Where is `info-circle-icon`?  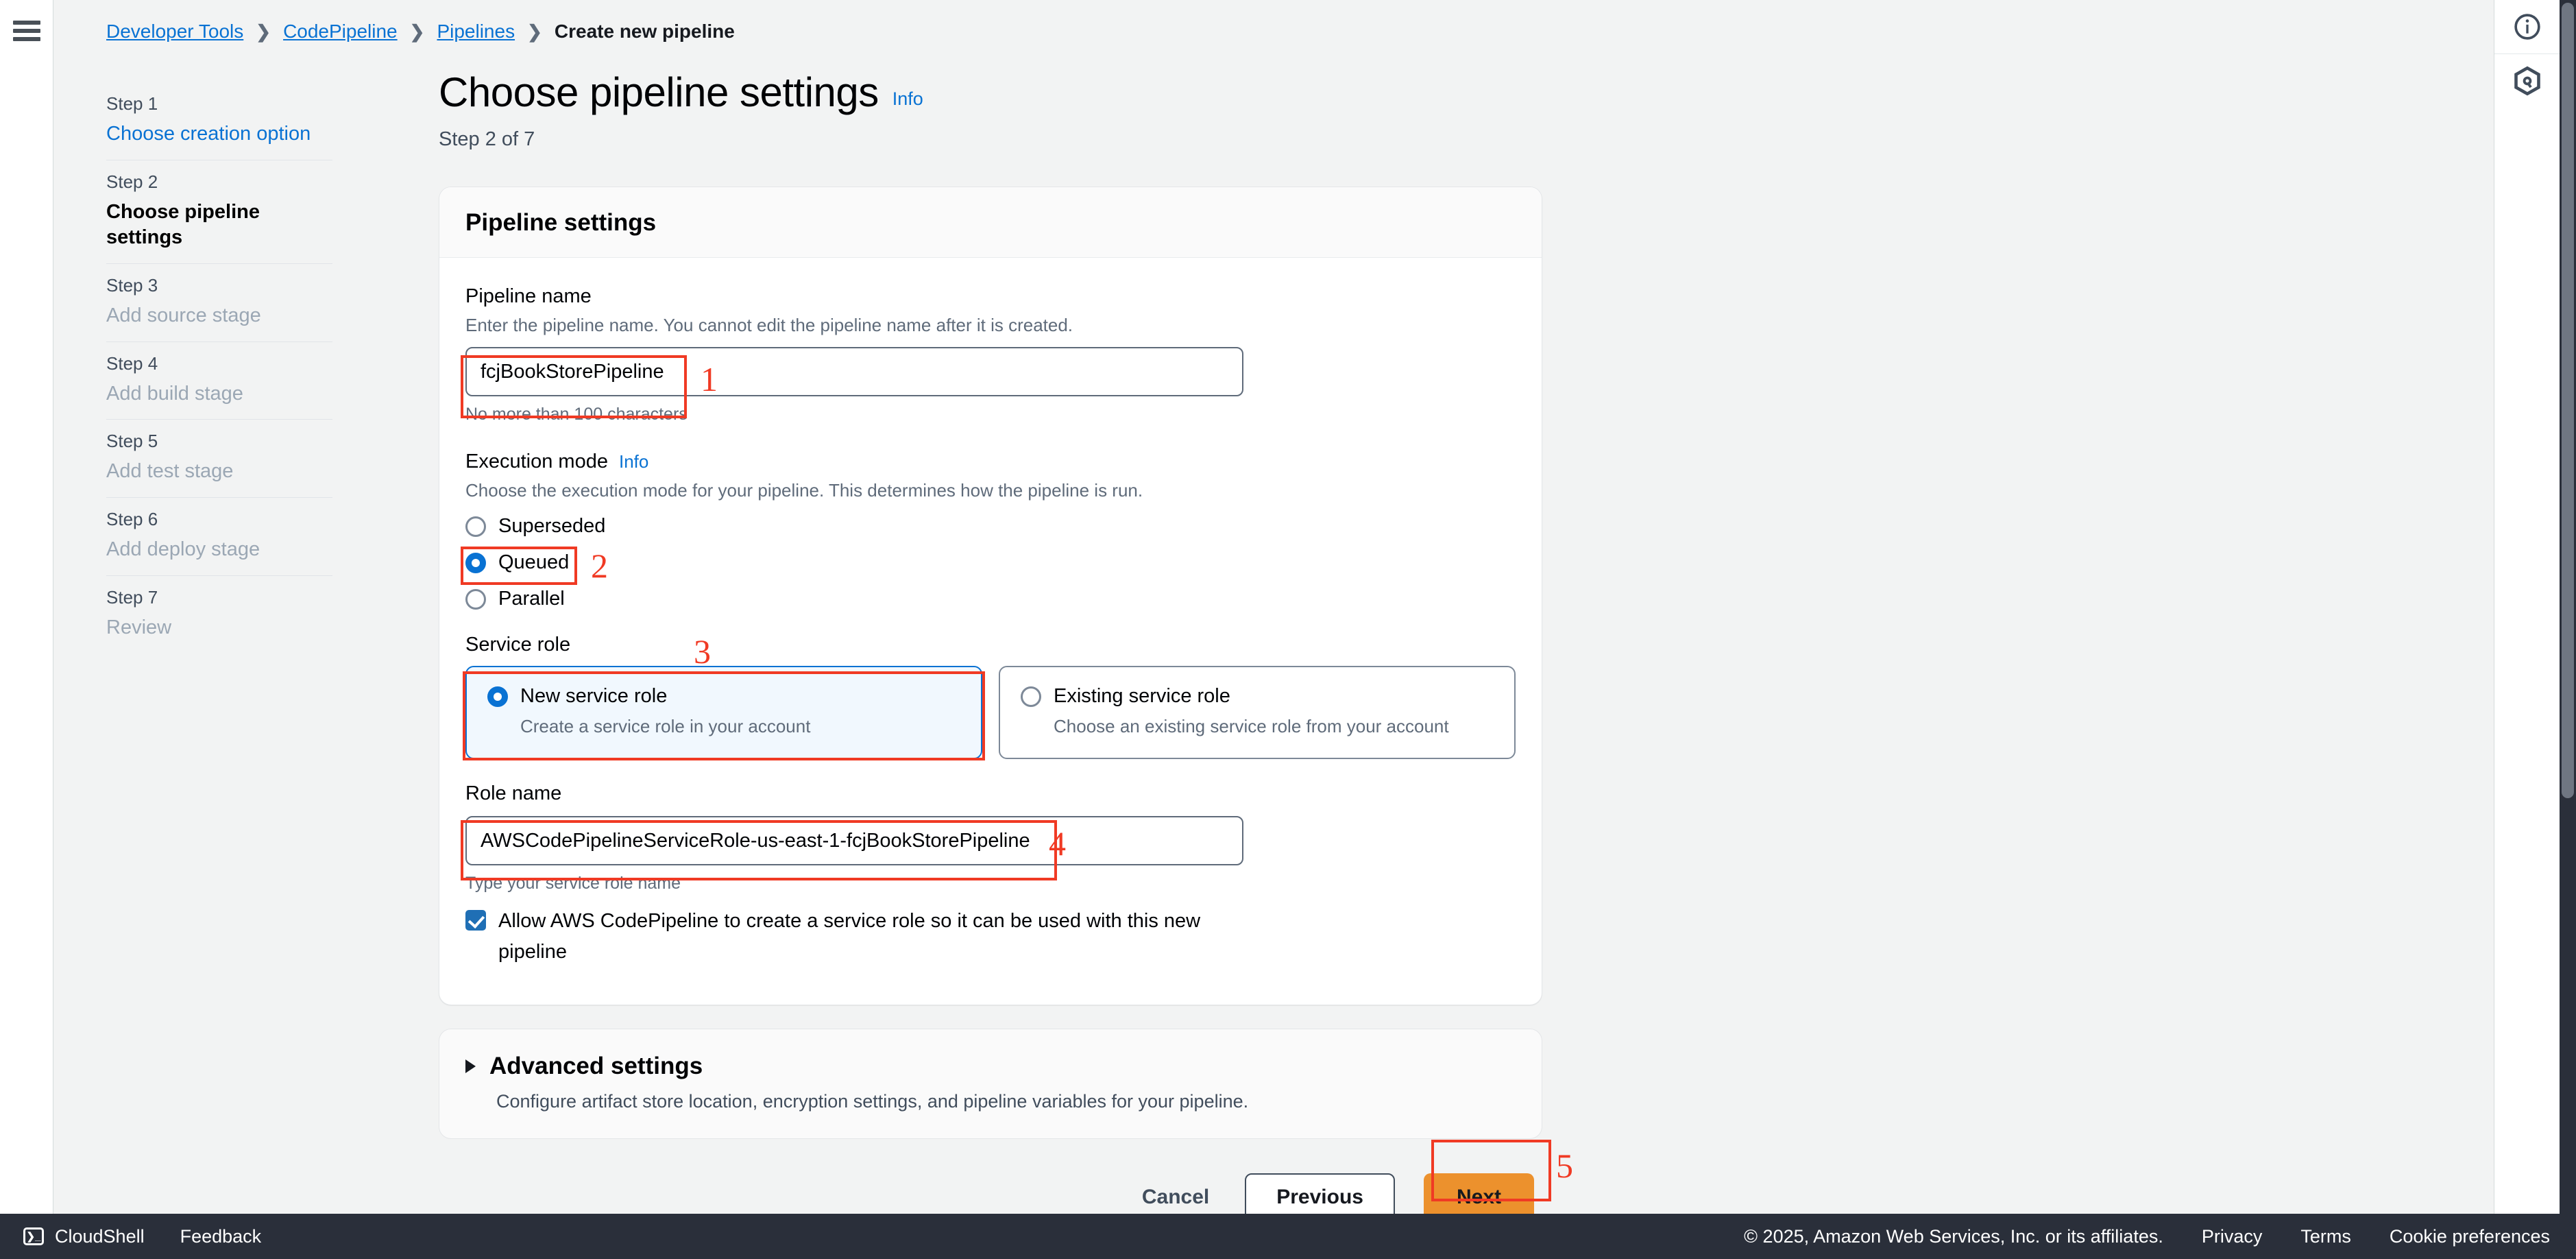
info-circle-icon is located at coordinates (2527, 27).